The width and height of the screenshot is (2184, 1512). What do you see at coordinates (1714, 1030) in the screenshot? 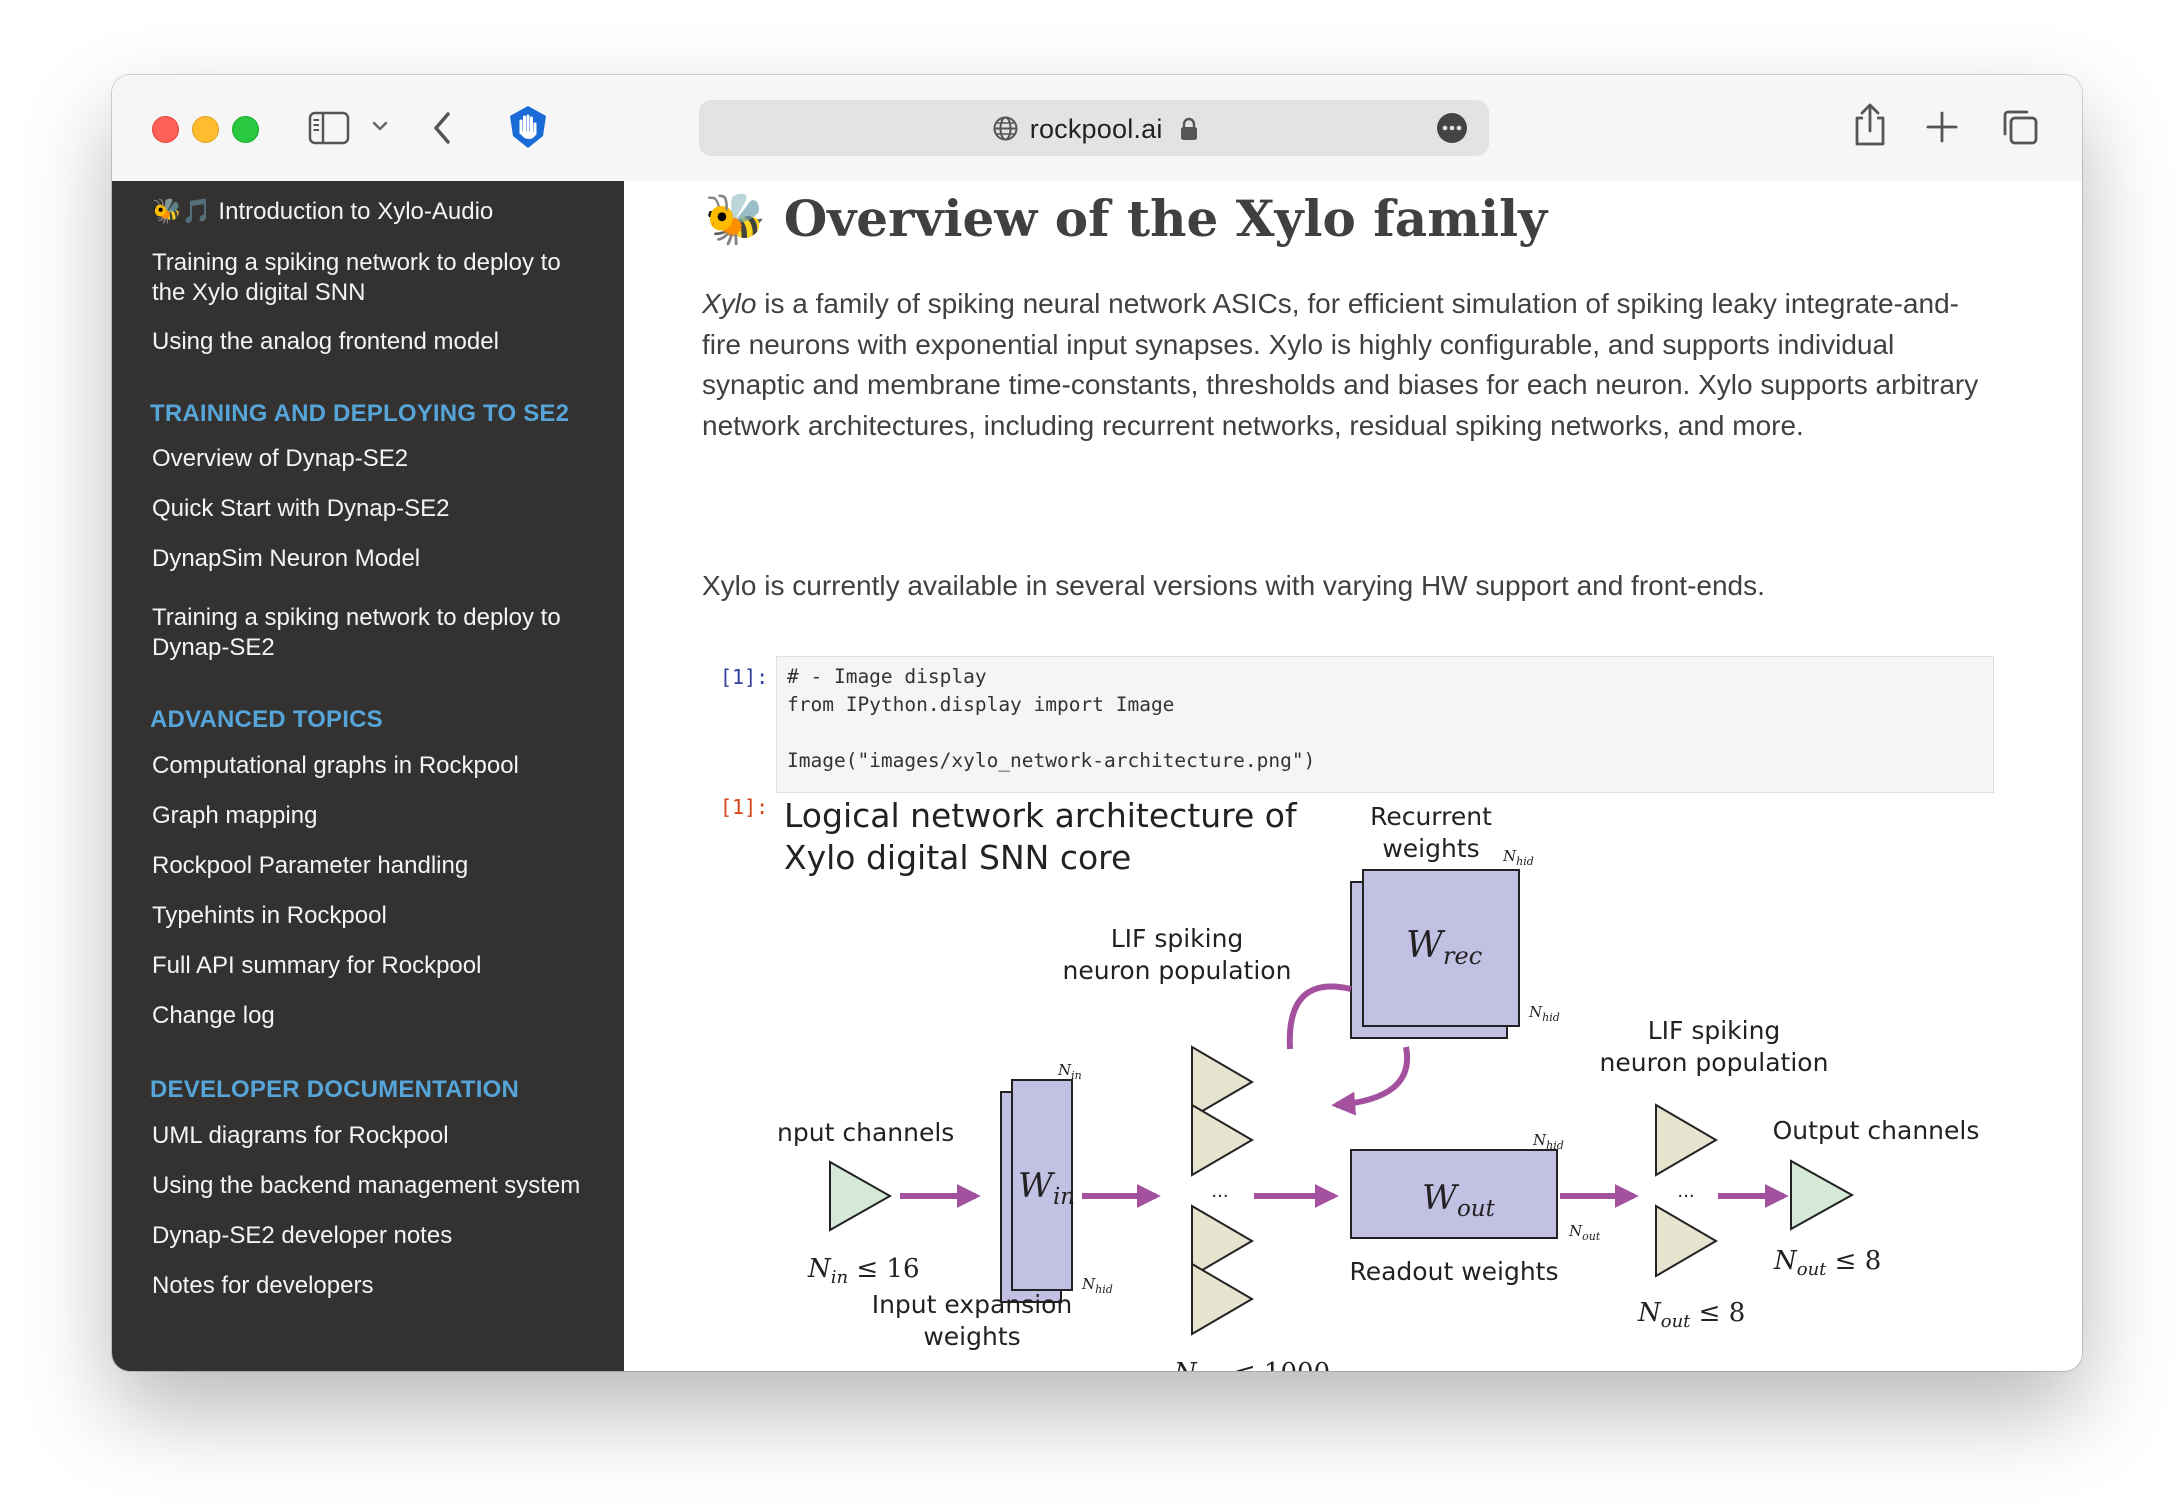
I see `lif-out-label-1: LIF spiking` at bounding box center [1714, 1030].